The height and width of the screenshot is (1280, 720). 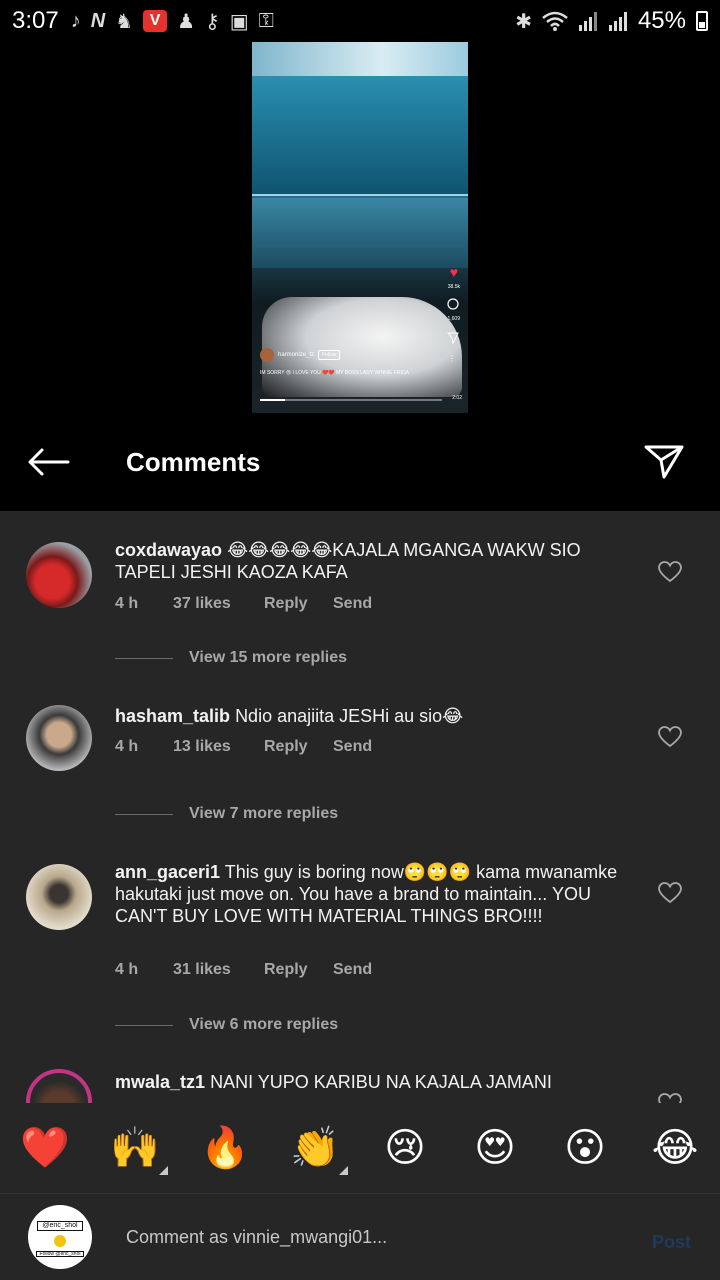 I want to click on app-icon: ♟, so click(x=186, y=21).